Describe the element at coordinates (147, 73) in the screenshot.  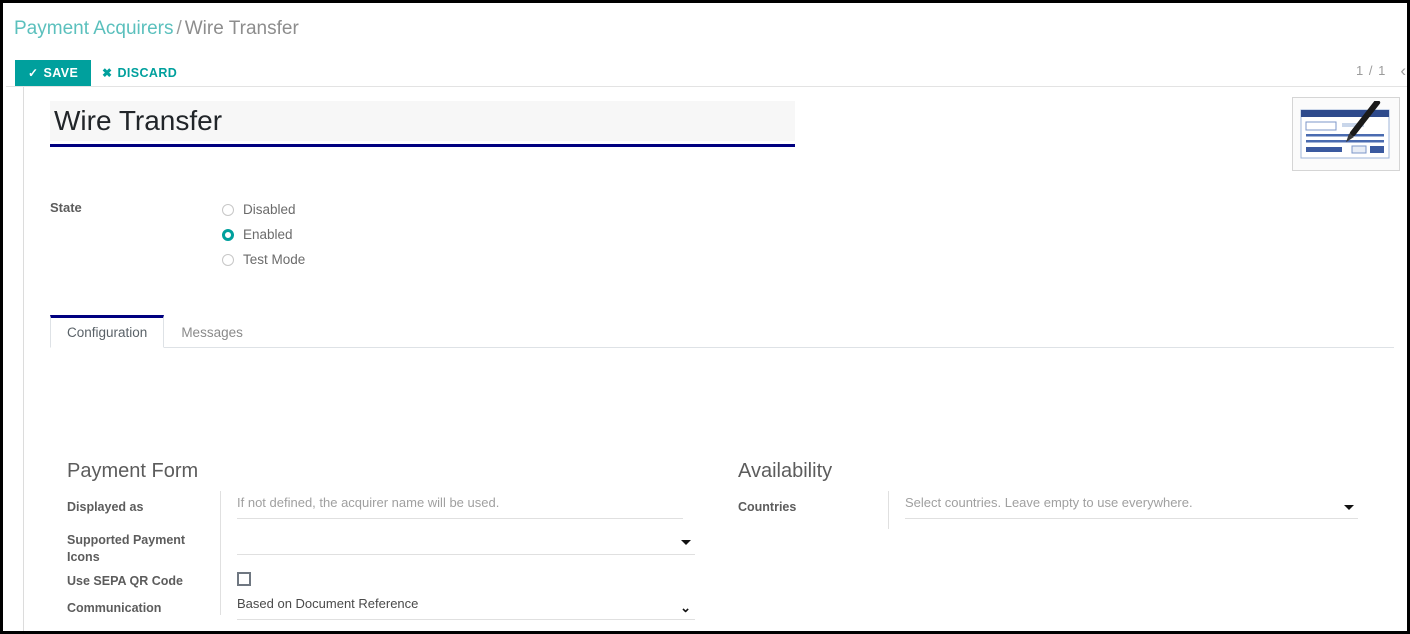
I see `discard-button-label: DISCARD` at that location.